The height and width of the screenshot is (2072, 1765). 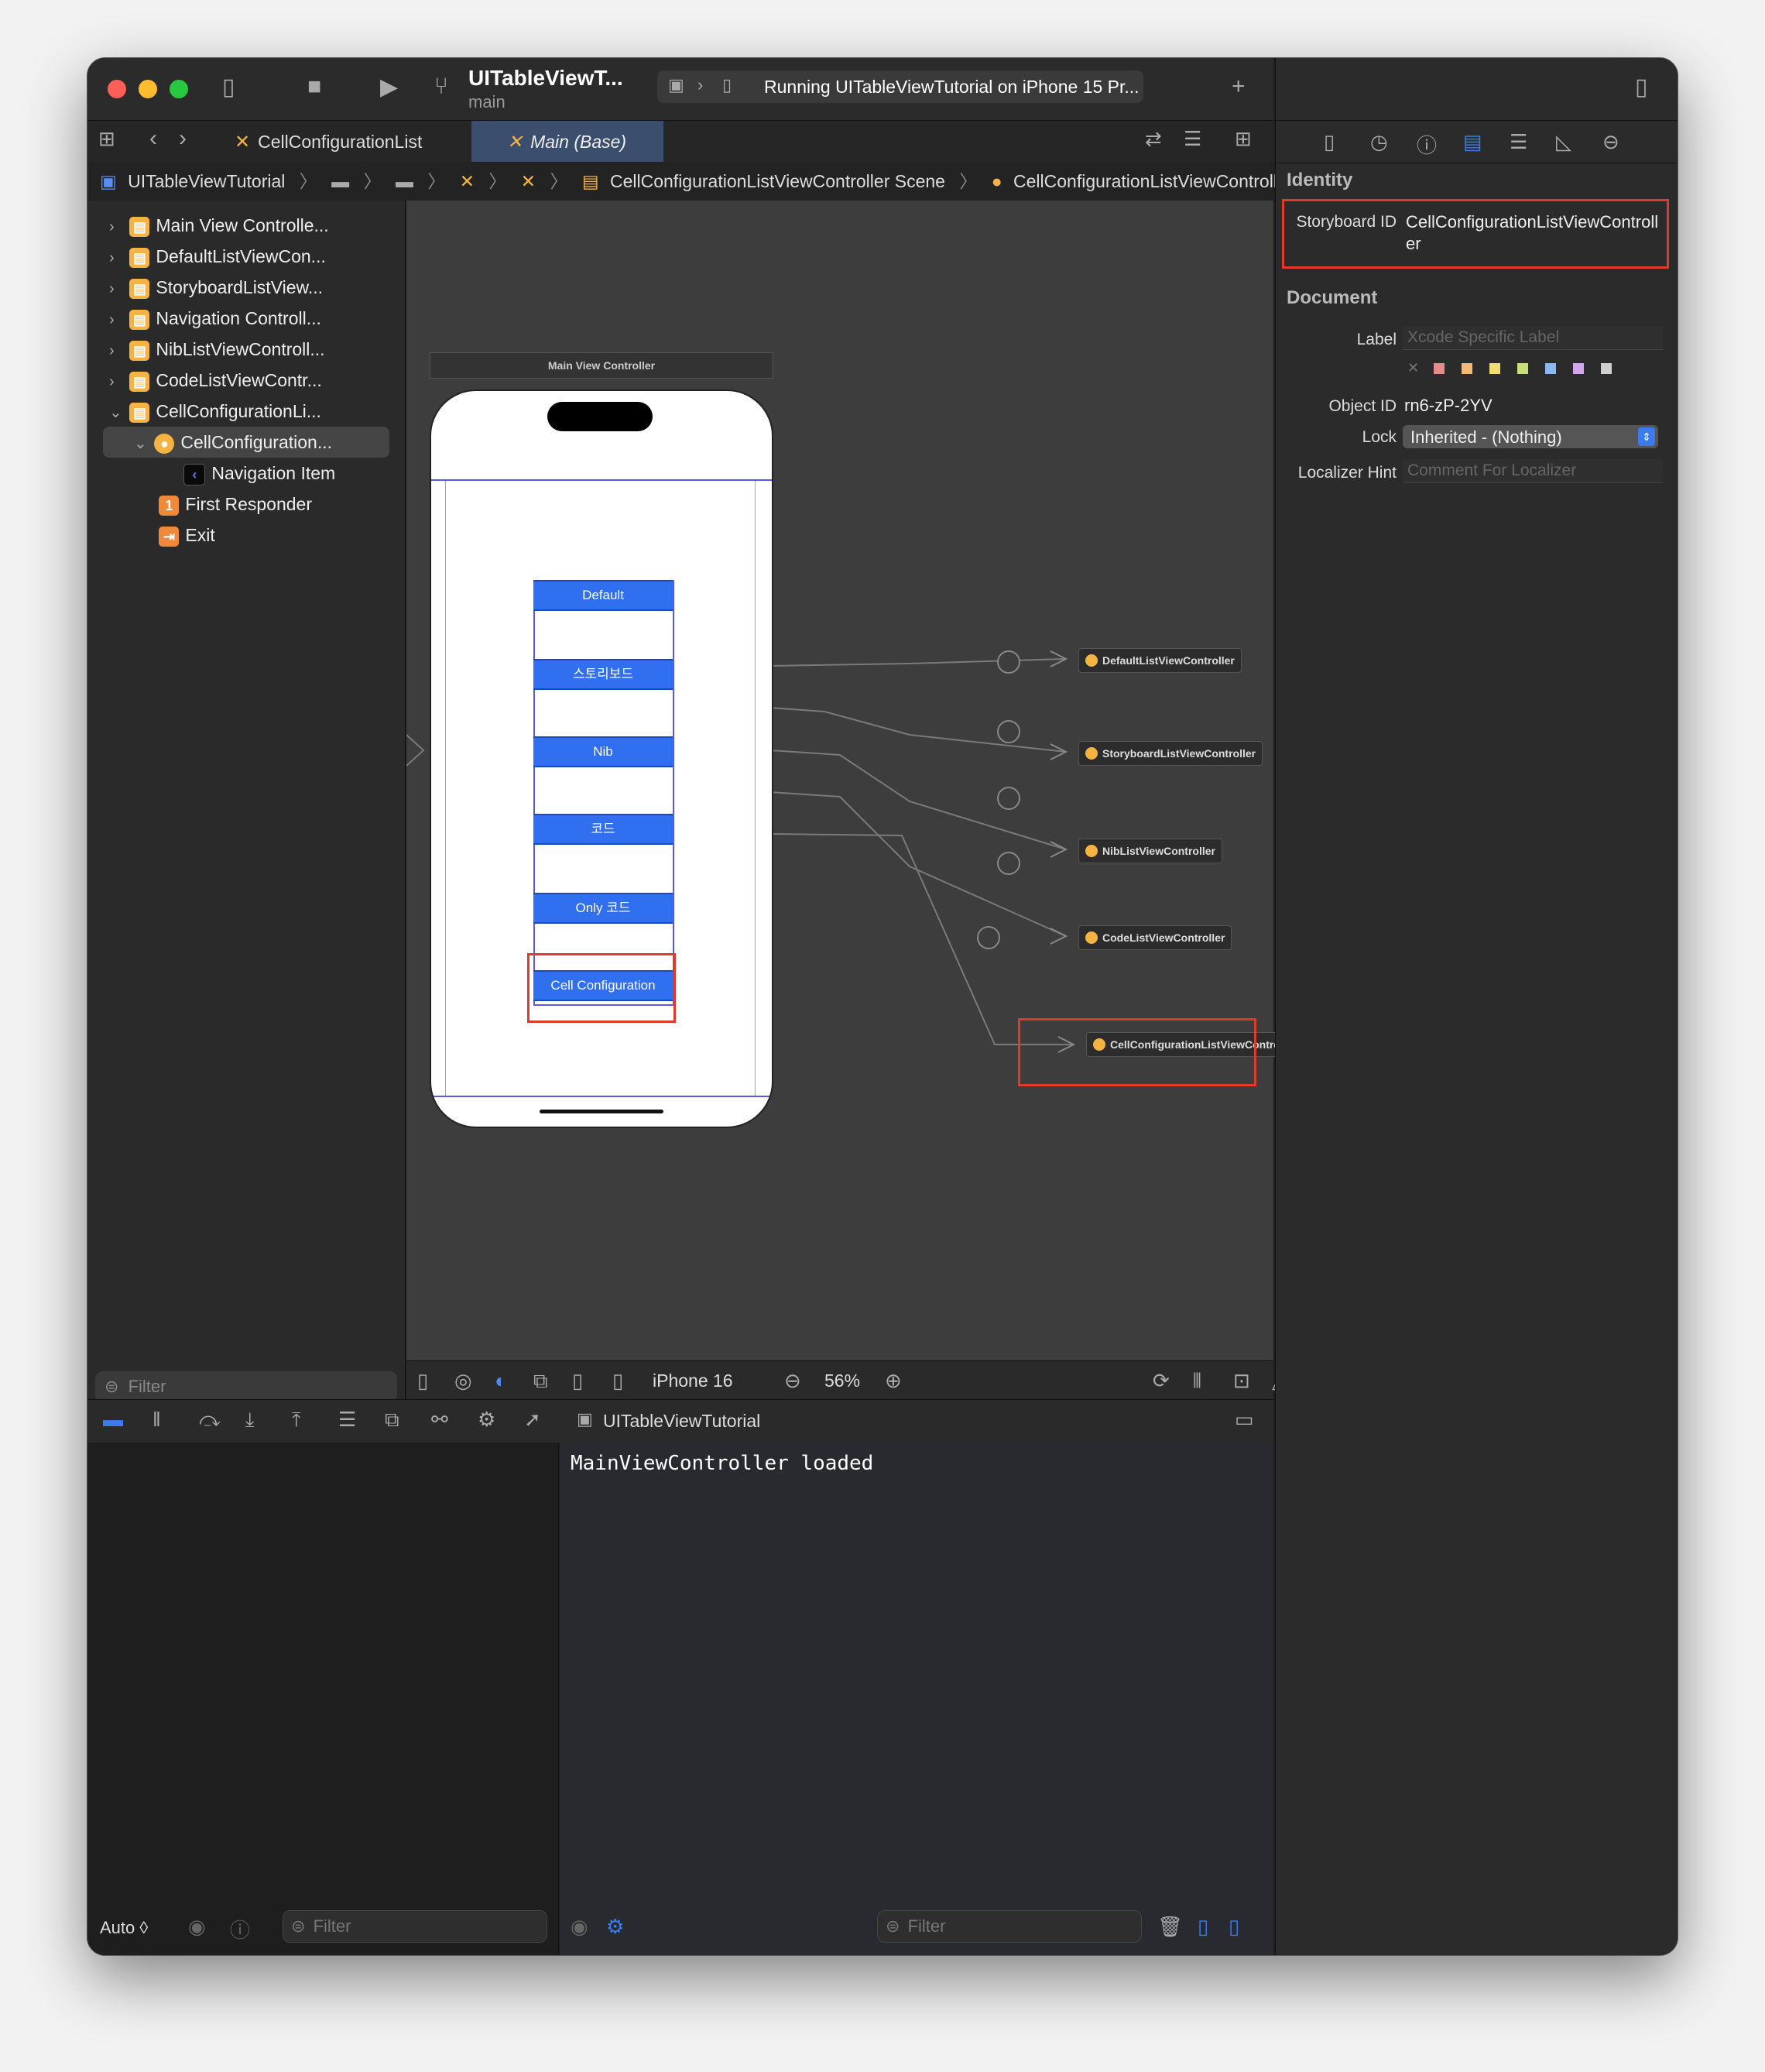 I want to click on swatch-green, so click(x=1522, y=368).